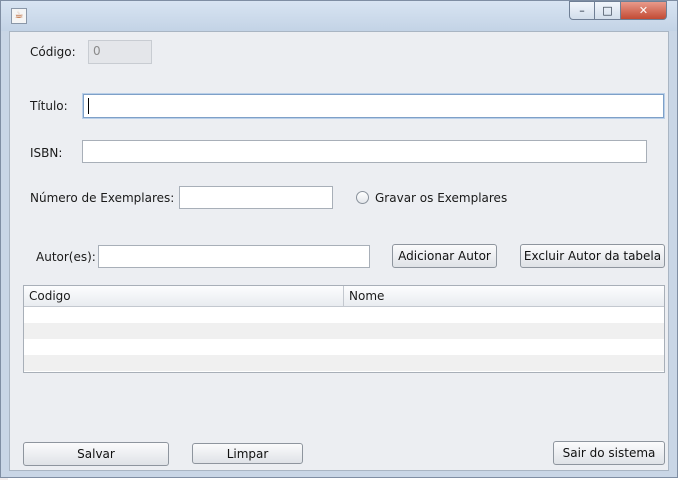 Image resolution: width=680 pixels, height=480 pixels. What do you see at coordinates (102, 198) in the screenshot?
I see `exemplares-label: Número de Exemplares:` at bounding box center [102, 198].